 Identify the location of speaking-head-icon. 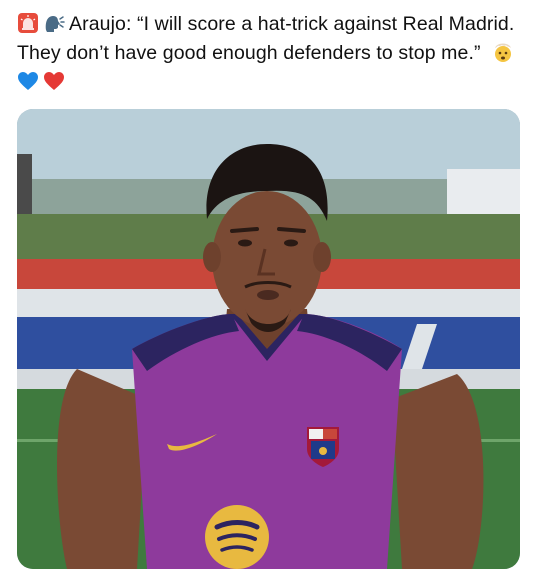
(54, 23).